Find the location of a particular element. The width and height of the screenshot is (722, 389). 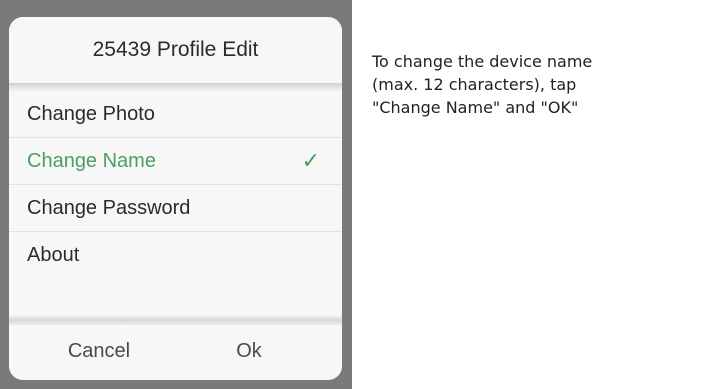

cancel-button: Cancel is located at coordinates (99, 352).